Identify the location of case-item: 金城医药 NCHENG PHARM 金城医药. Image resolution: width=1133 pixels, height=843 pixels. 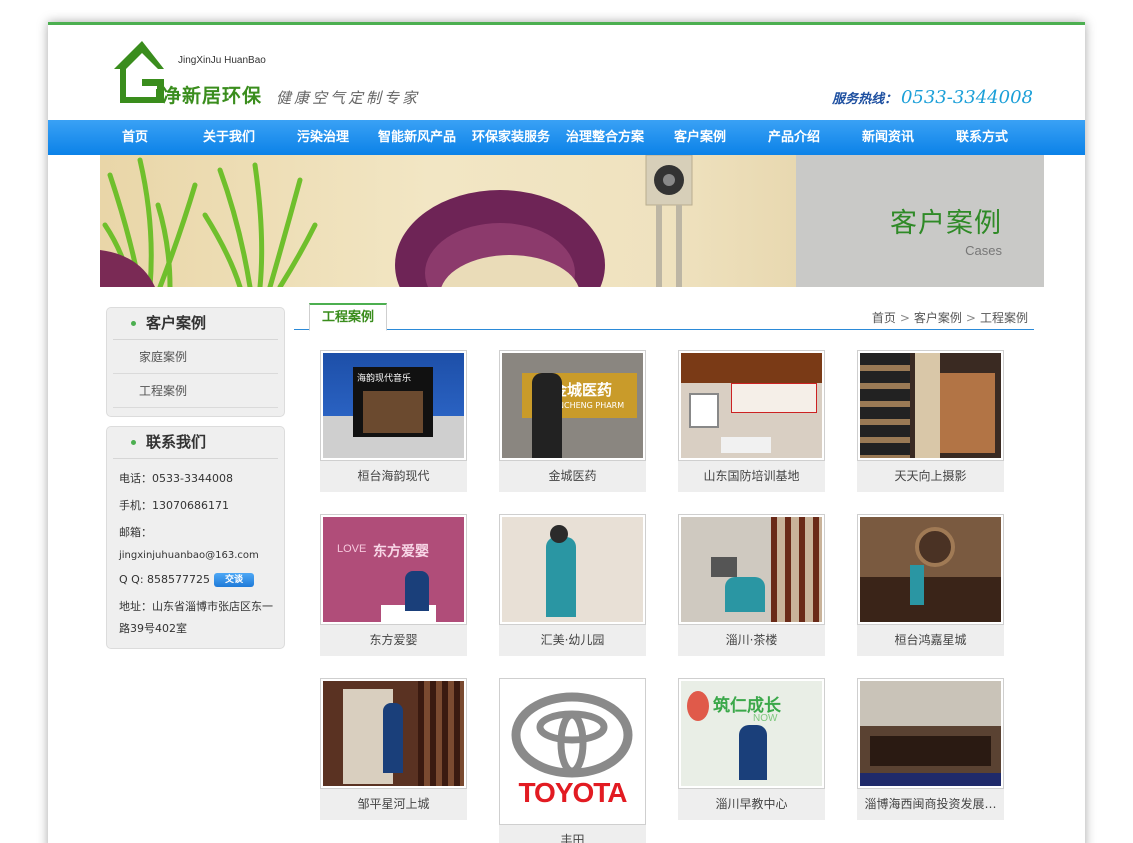
(572, 421).